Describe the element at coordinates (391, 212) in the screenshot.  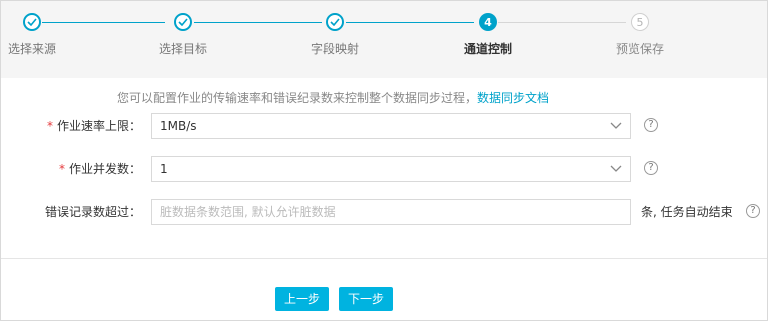
I see `error-limit-input` at that location.